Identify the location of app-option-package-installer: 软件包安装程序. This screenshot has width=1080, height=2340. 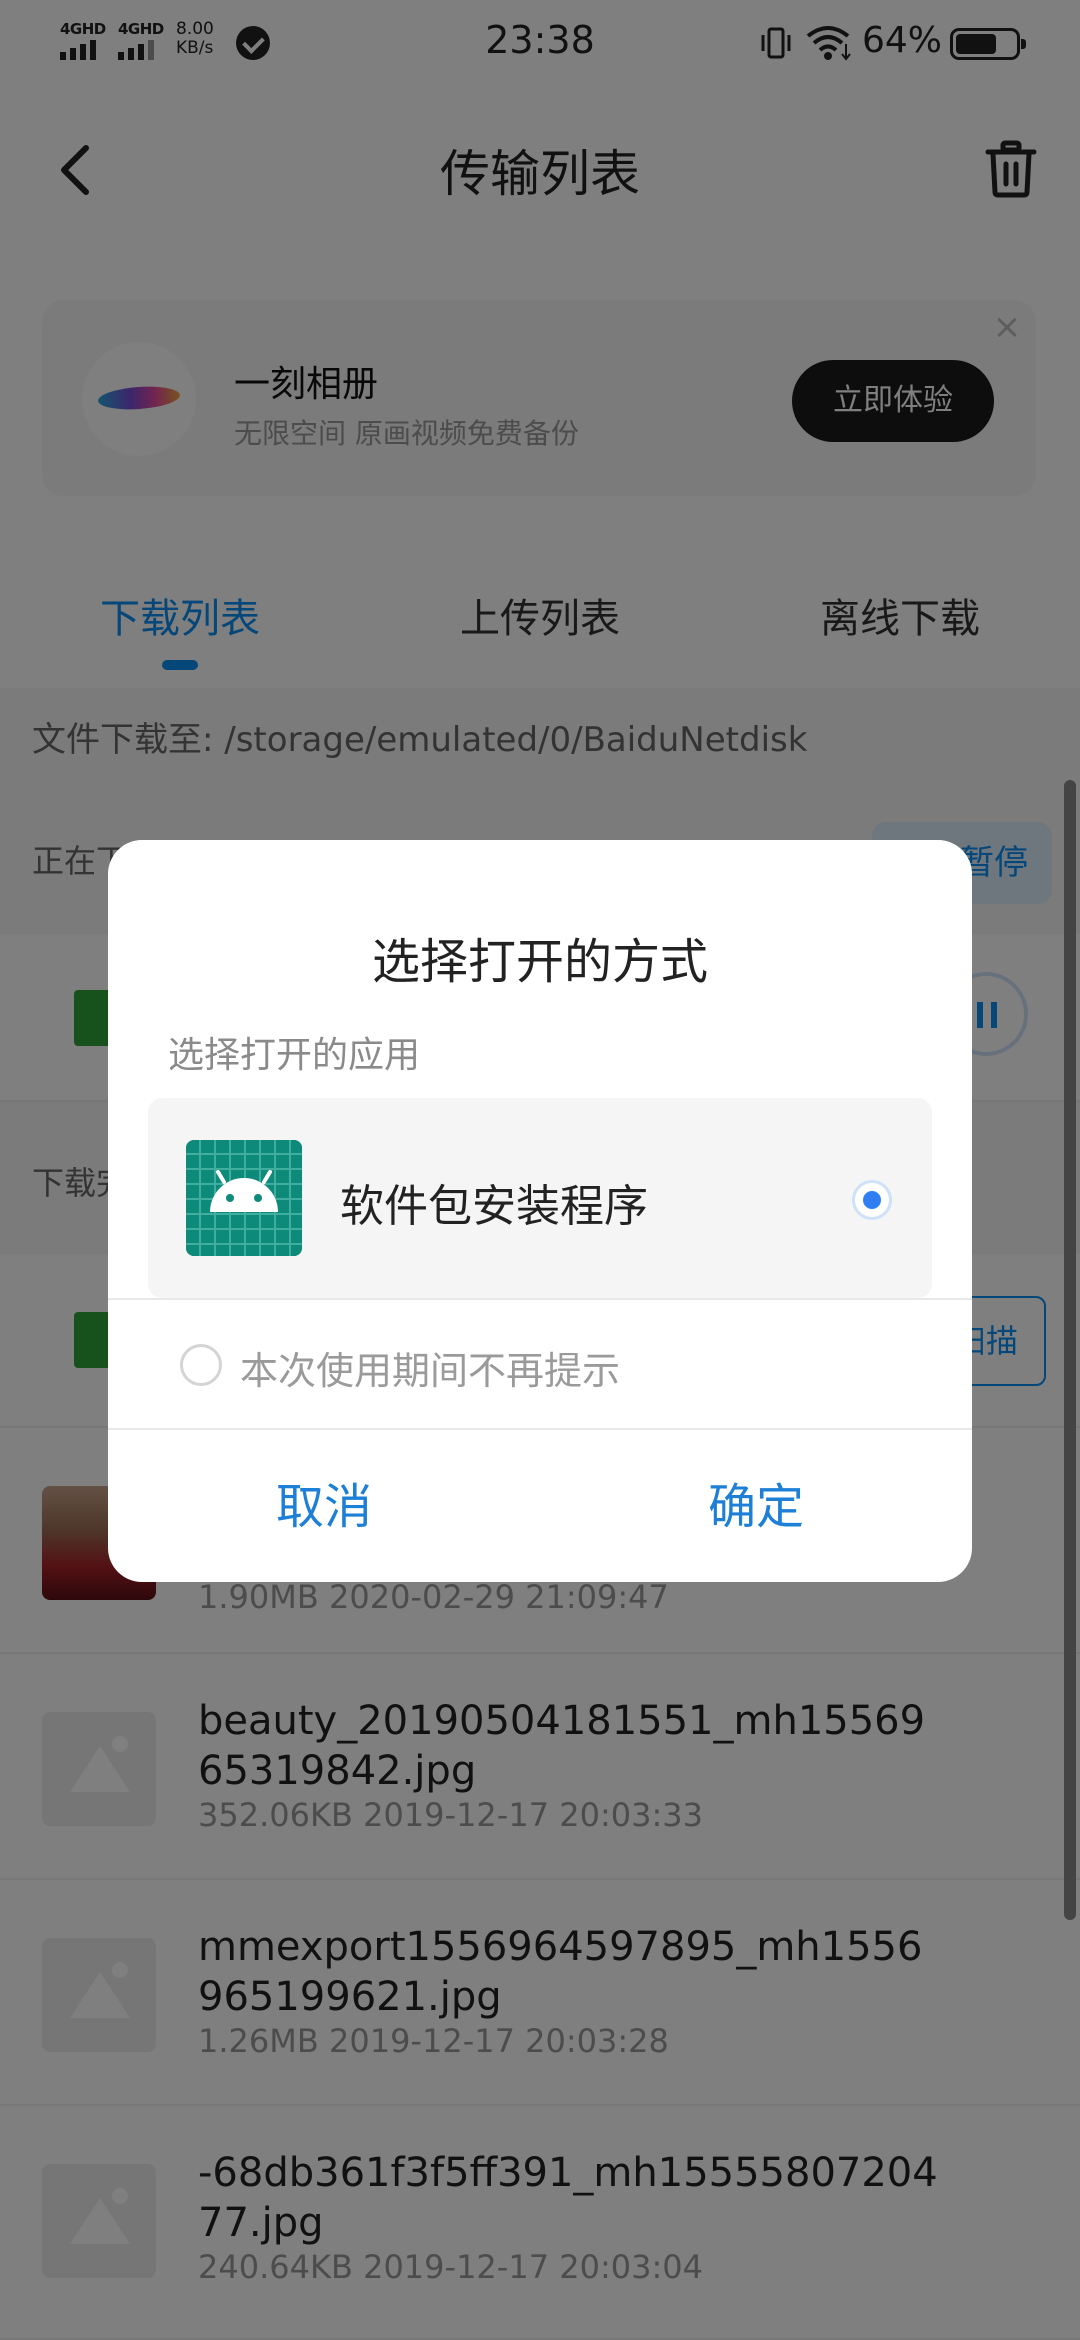
(540, 1198).